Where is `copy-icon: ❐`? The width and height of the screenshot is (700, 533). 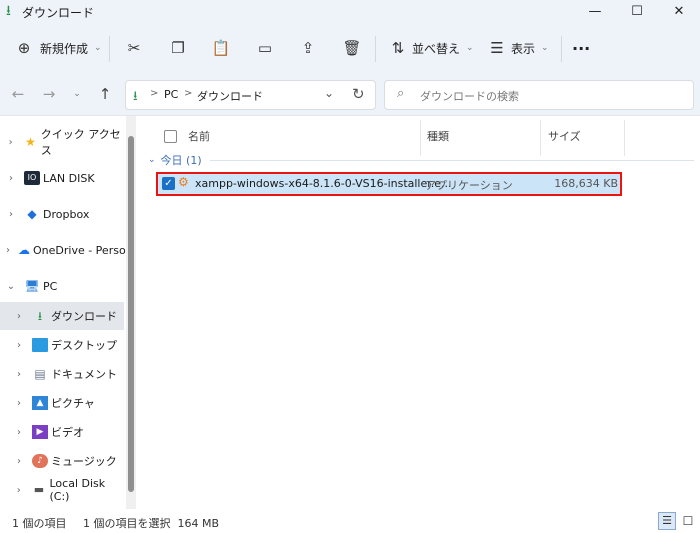
copy-icon: ❐ is located at coordinates (178, 48).